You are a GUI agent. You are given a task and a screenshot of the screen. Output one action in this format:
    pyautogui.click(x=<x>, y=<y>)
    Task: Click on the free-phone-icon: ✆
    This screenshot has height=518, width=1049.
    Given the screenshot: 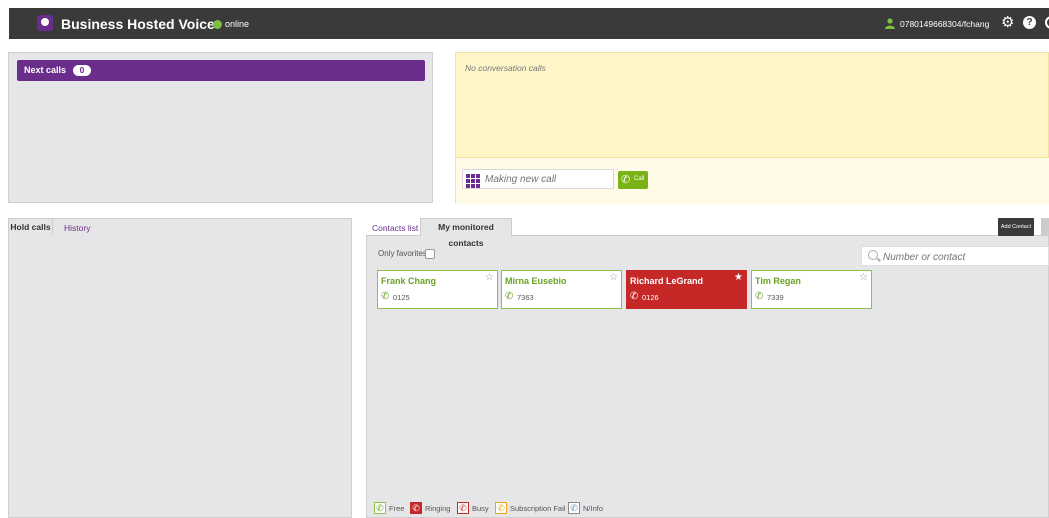 What is the action you would take?
    pyautogui.click(x=380, y=508)
    